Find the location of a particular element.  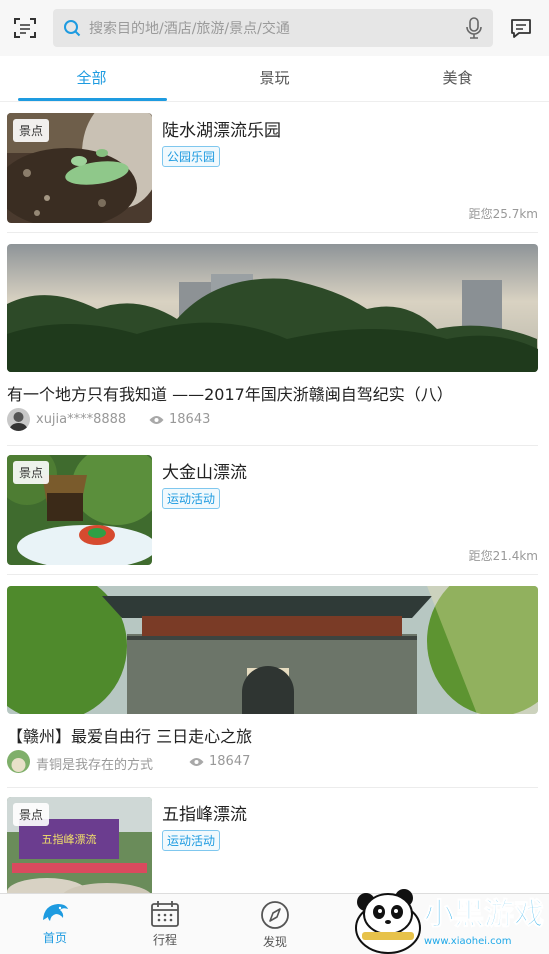

scan-icon is located at coordinates (25, 28).